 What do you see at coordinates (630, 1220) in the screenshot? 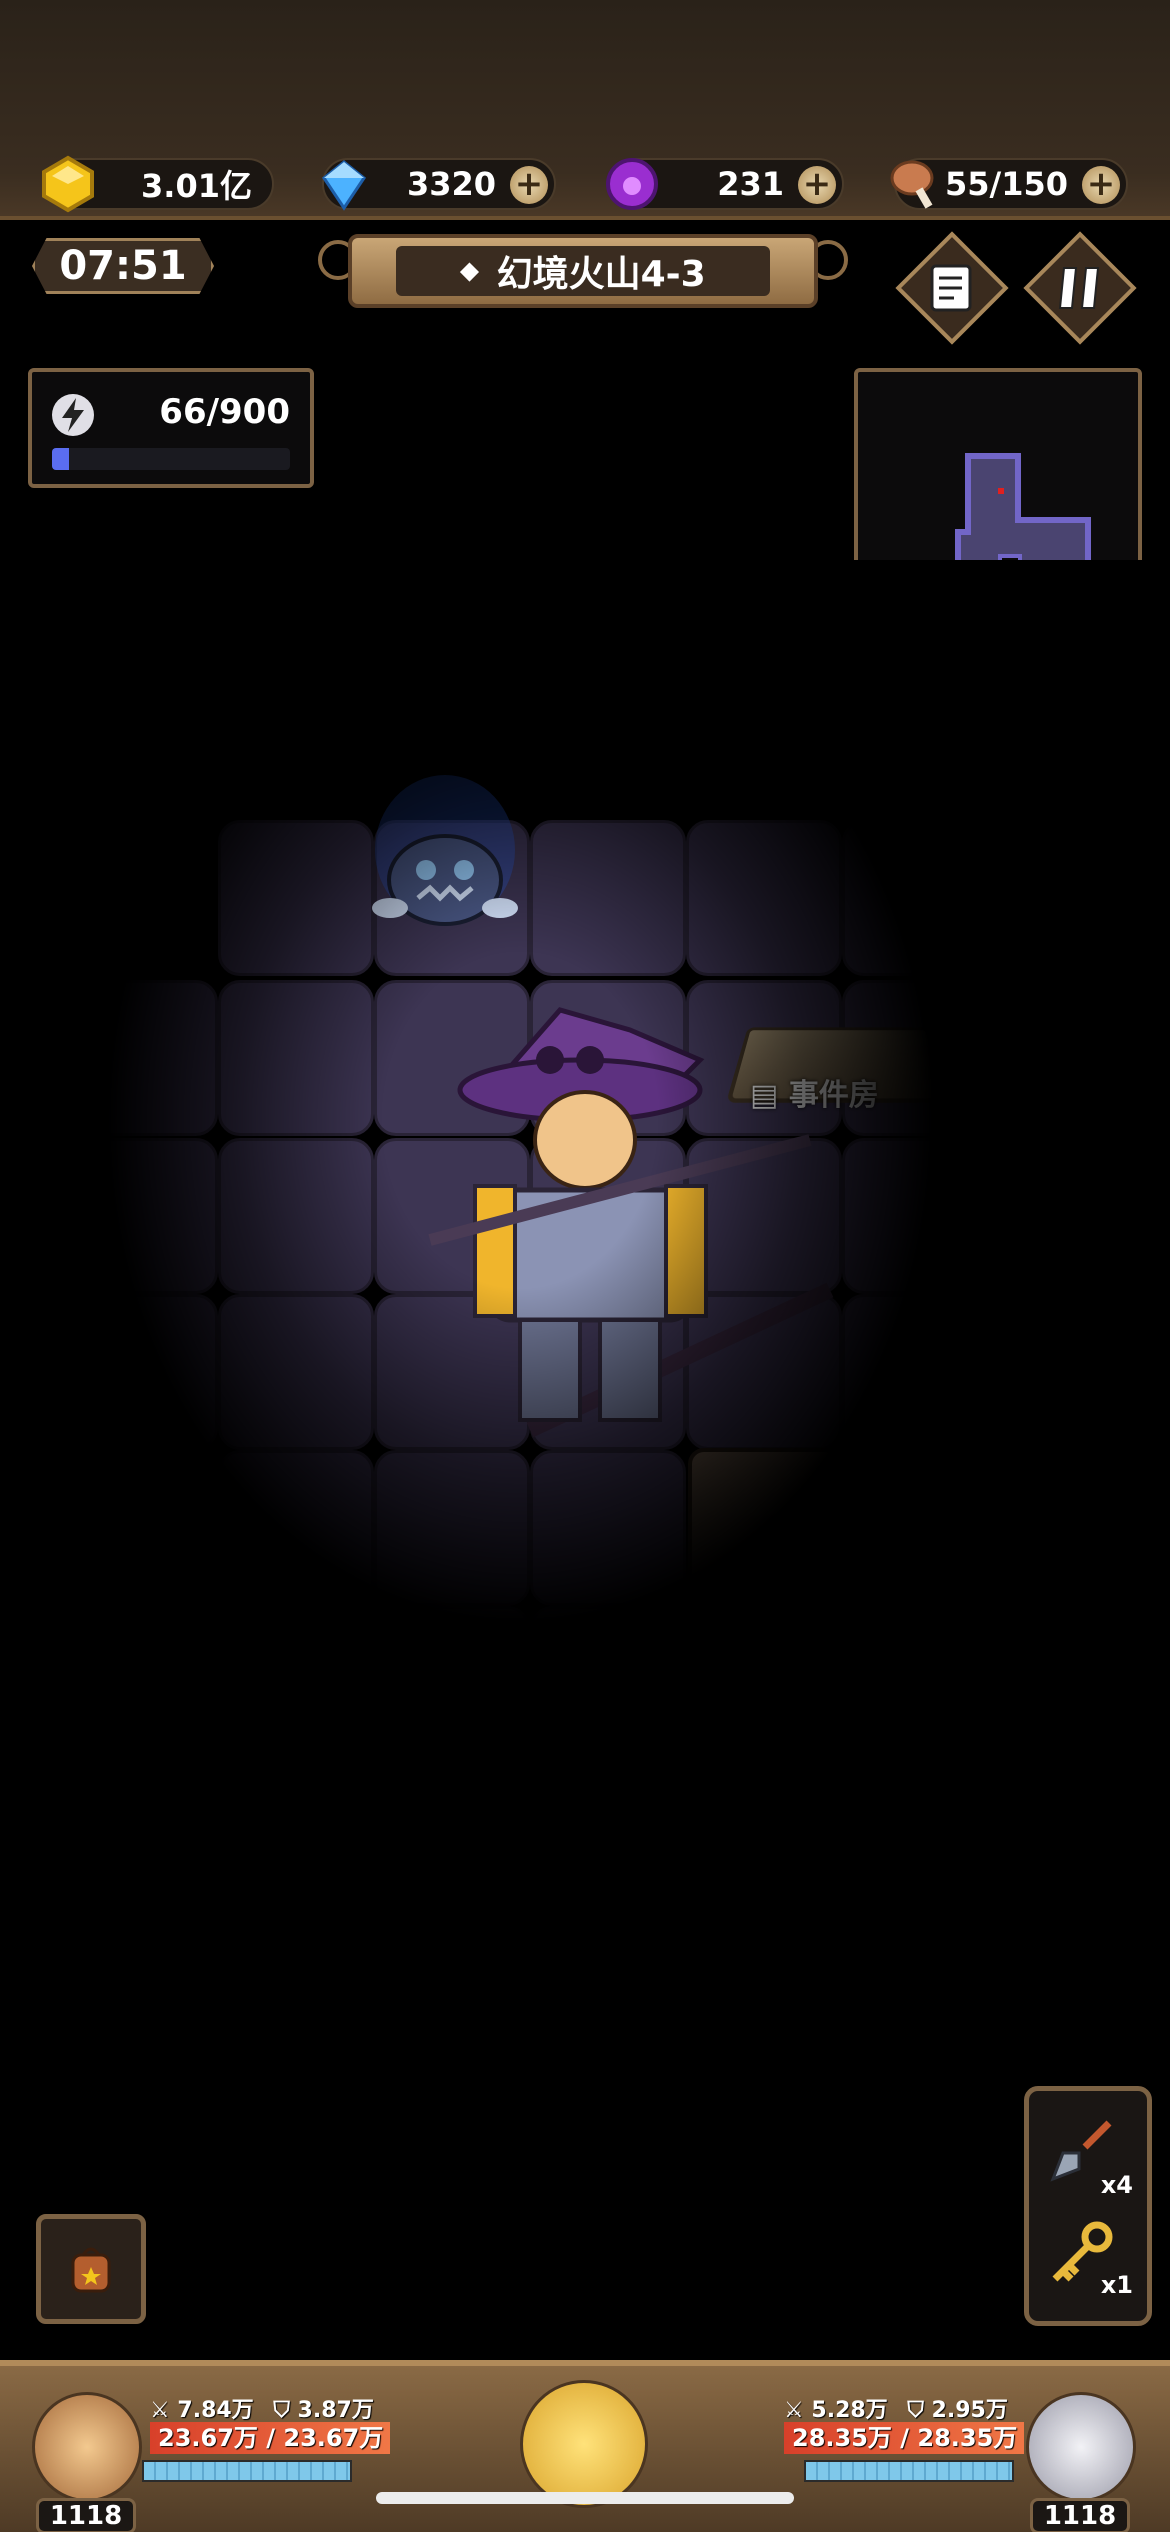
I see `player-hero` at bounding box center [630, 1220].